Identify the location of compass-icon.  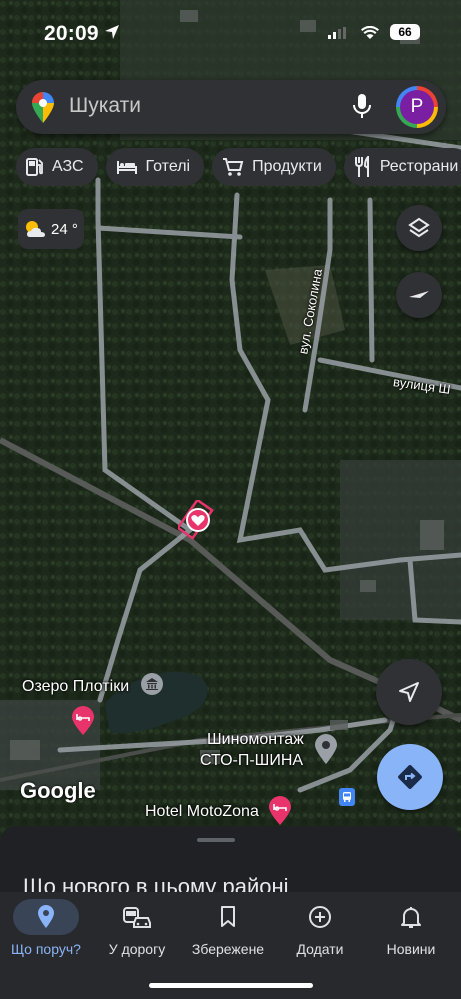
(419, 294).